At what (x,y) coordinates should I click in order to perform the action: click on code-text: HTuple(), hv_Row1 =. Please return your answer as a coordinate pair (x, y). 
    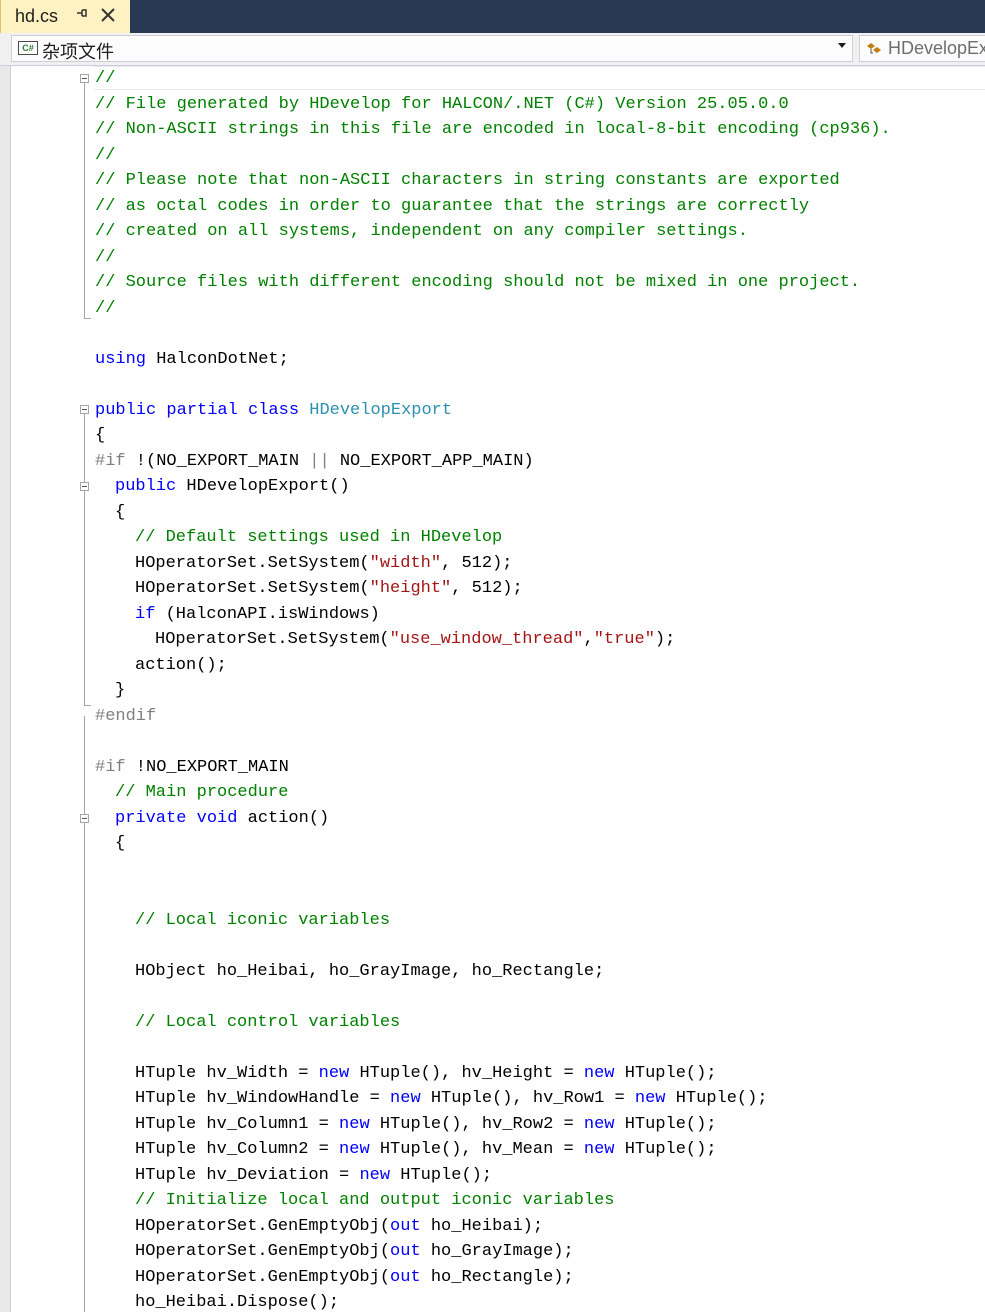
    Looking at the image, I should click on (527, 1098).